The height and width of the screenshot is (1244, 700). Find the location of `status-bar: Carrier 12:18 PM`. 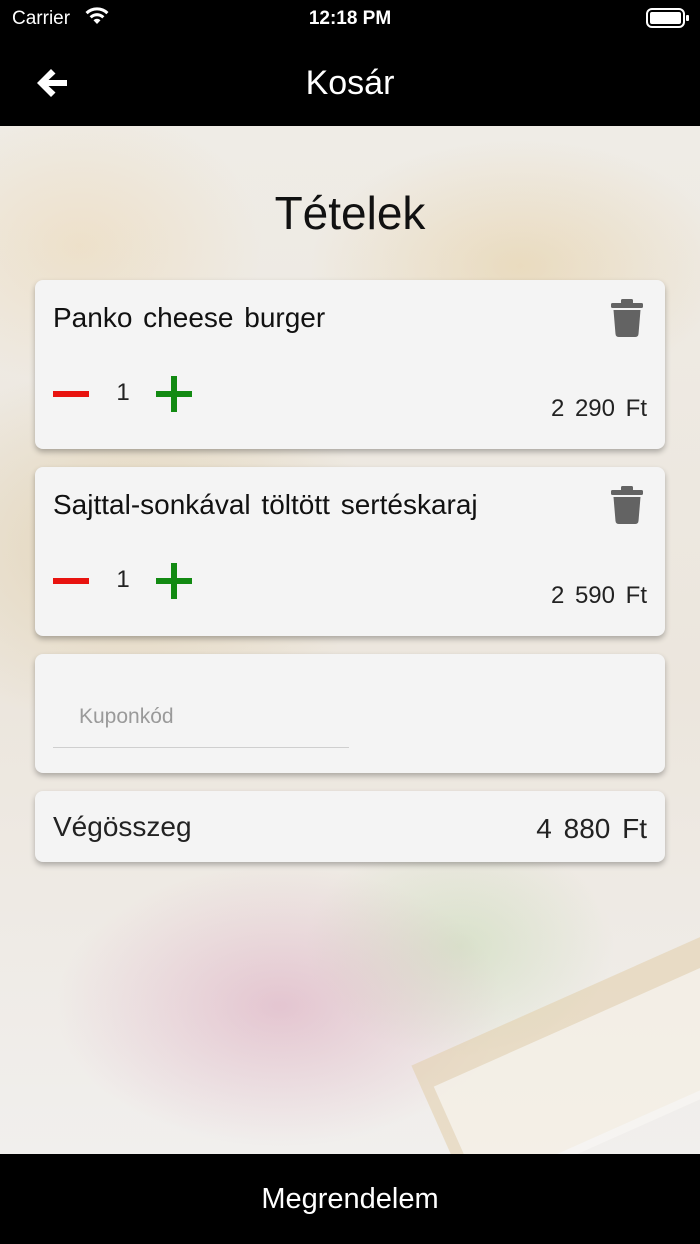

status-bar: Carrier 12:18 PM is located at coordinates (350, 18).